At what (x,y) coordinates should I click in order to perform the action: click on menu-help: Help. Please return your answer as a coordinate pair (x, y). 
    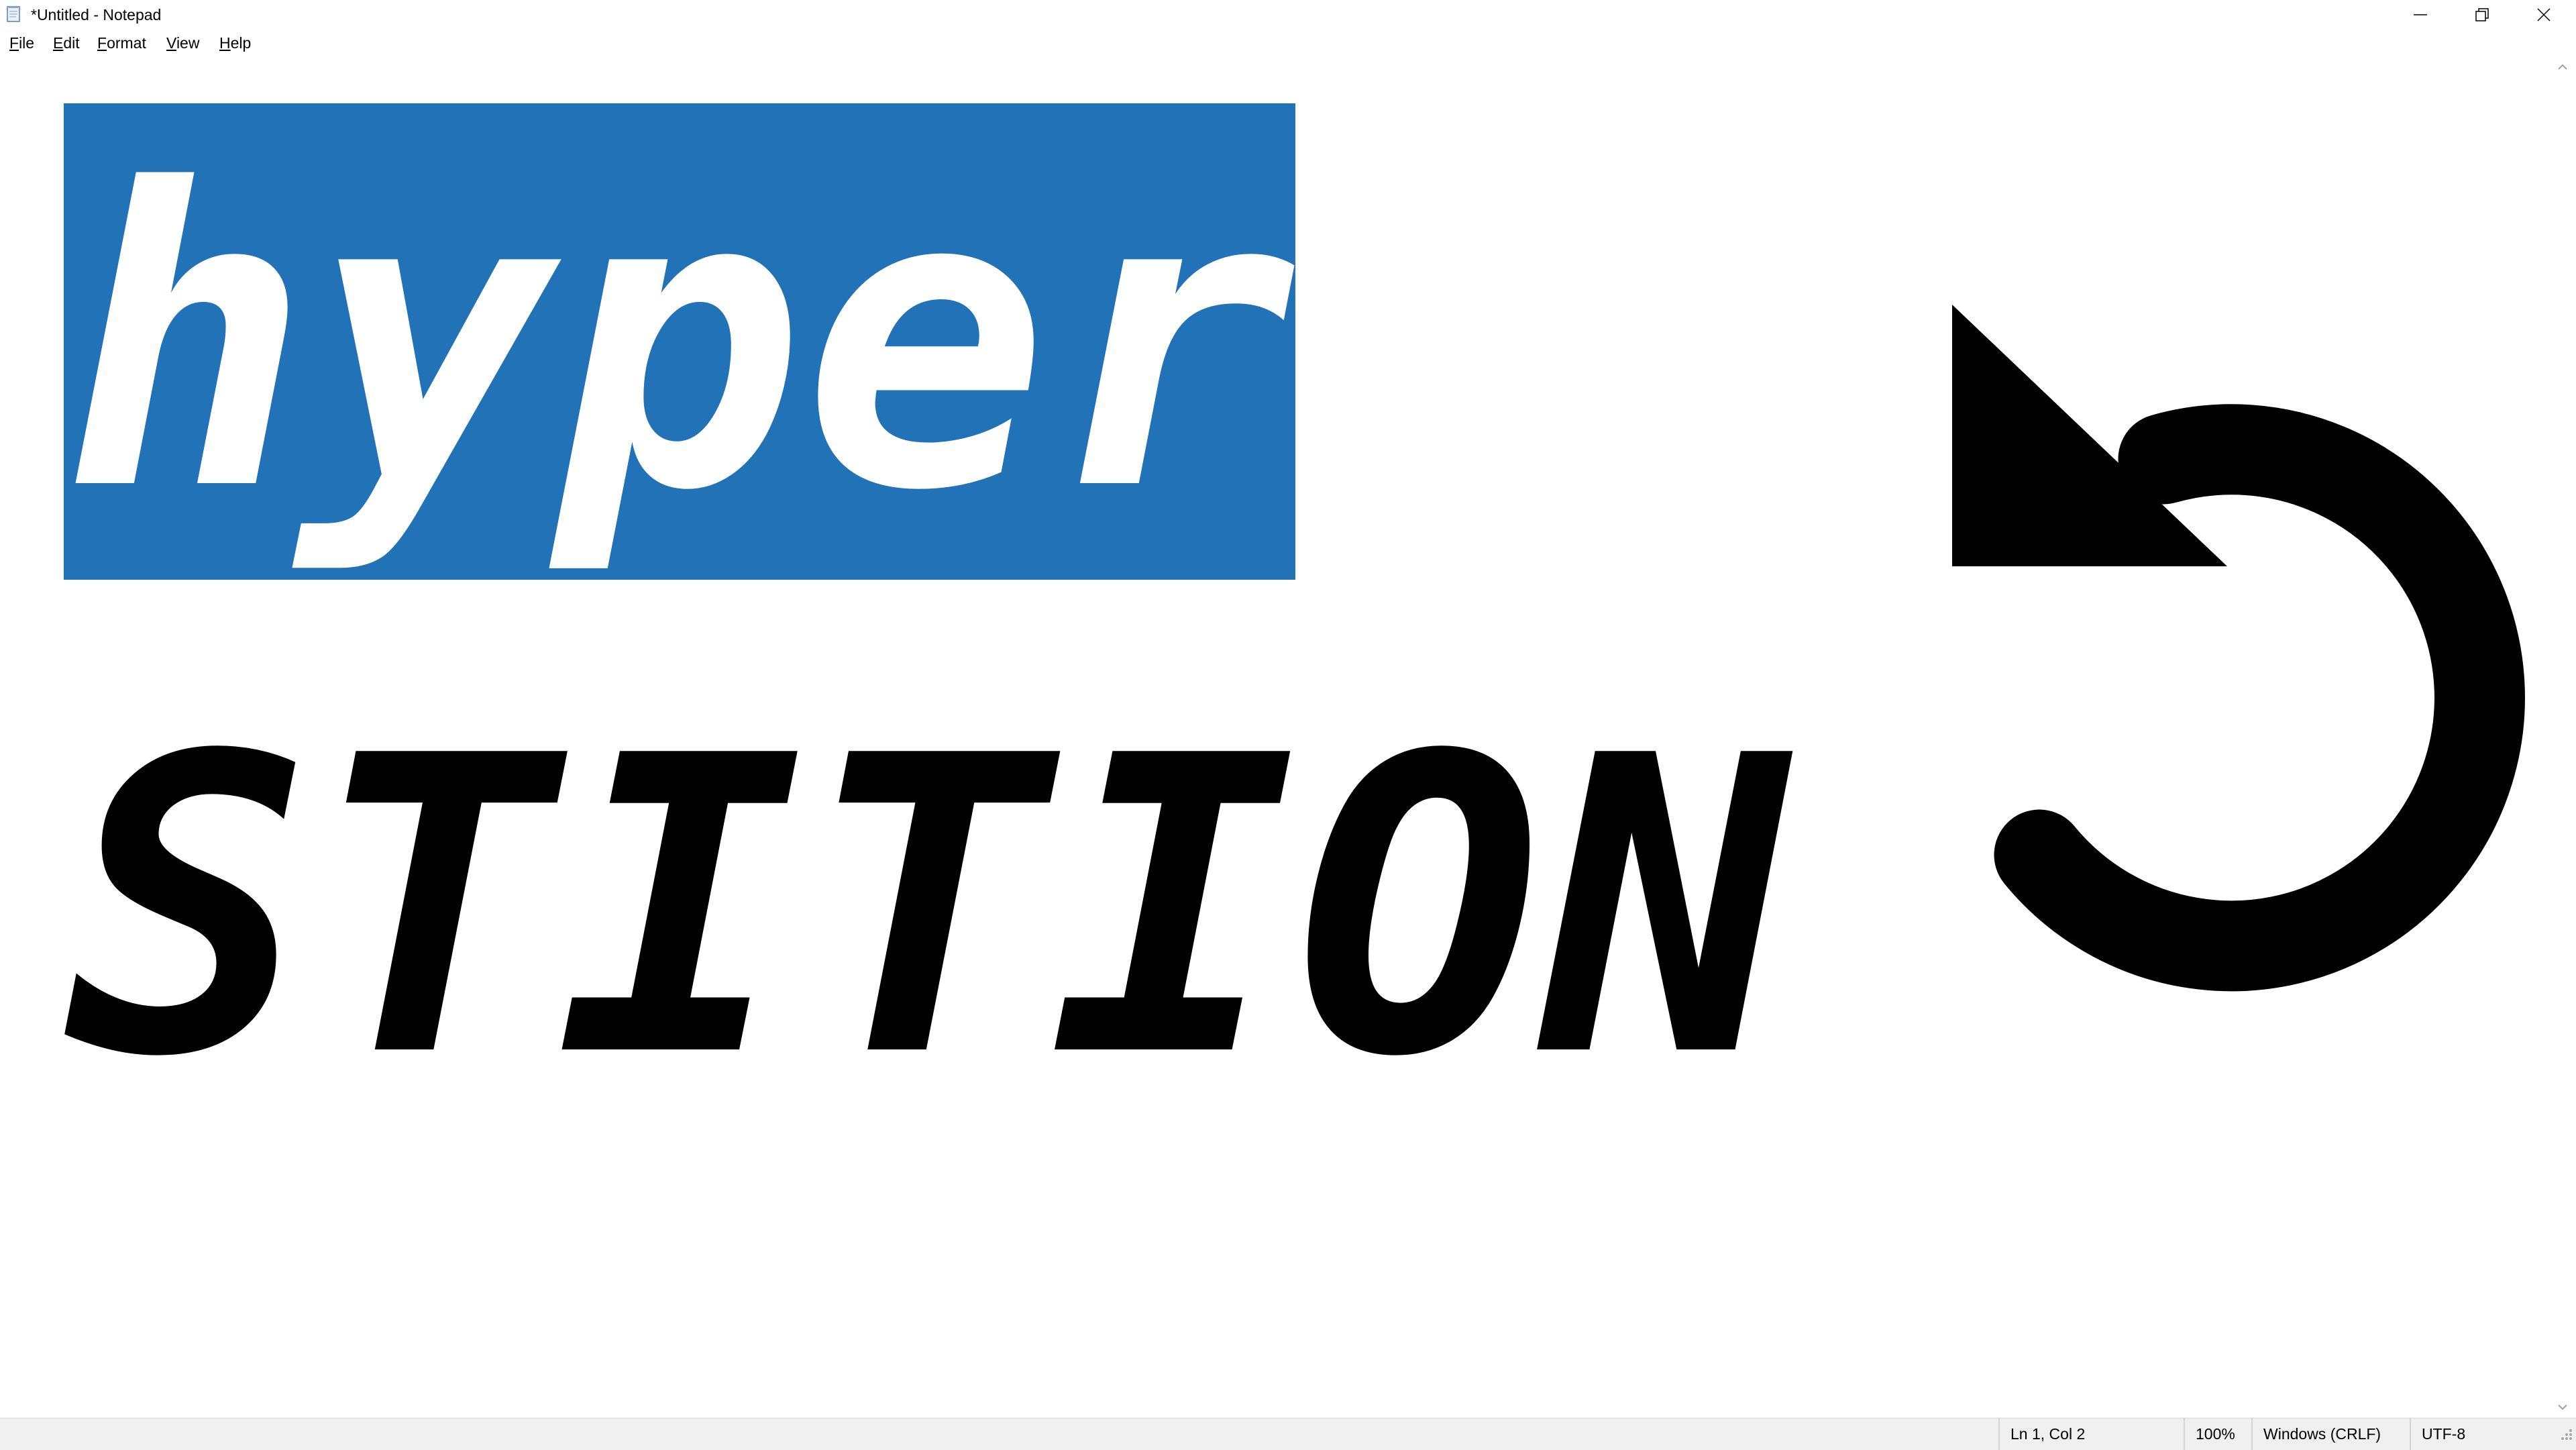
    Looking at the image, I should click on (235, 43).